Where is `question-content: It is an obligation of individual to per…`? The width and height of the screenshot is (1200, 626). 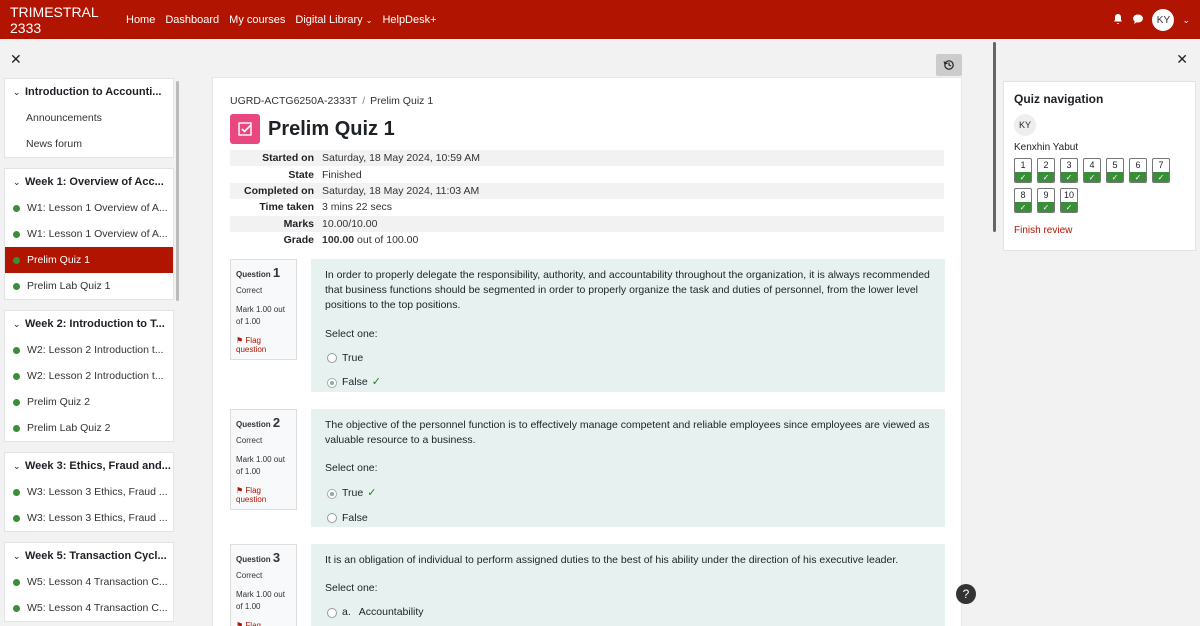
question-content: It is an obligation of individual to per… is located at coordinates (628, 585).